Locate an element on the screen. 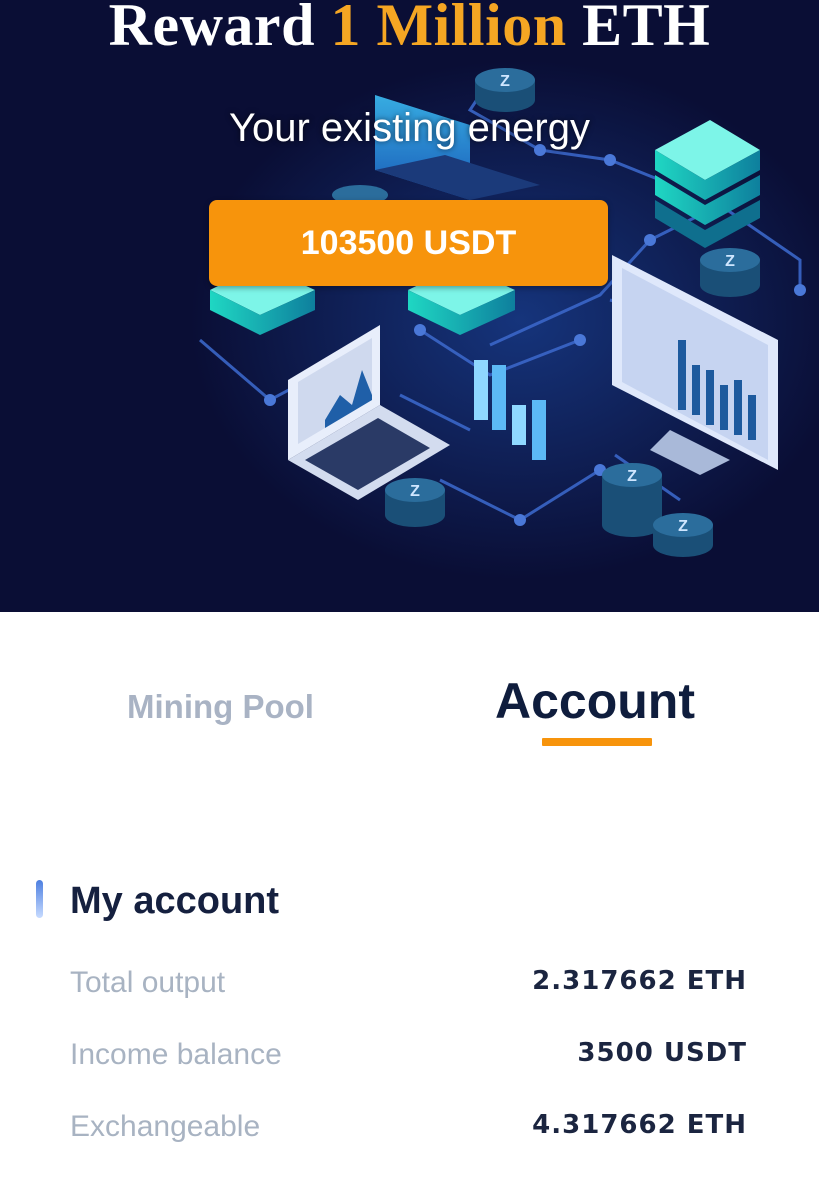  account-row-income-balance: Income balance 3500 USDT is located at coordinates (409, 1060).